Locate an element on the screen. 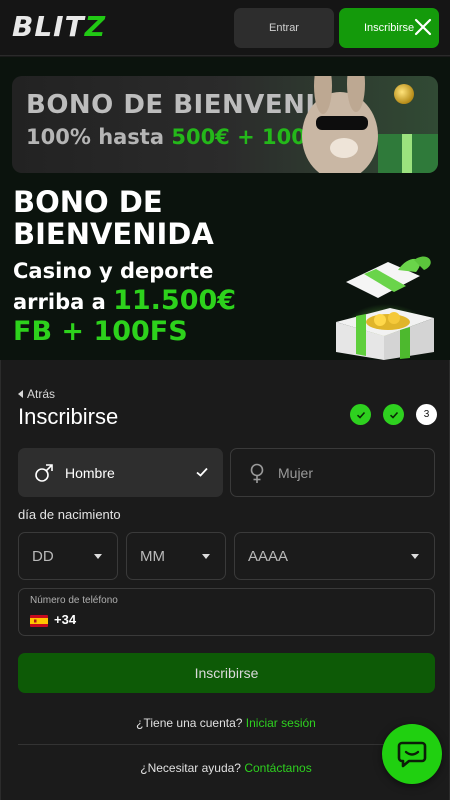 The height and width of the screenshot is (800, 450). chat-bubble-icon is located at coordinates (412, 754).